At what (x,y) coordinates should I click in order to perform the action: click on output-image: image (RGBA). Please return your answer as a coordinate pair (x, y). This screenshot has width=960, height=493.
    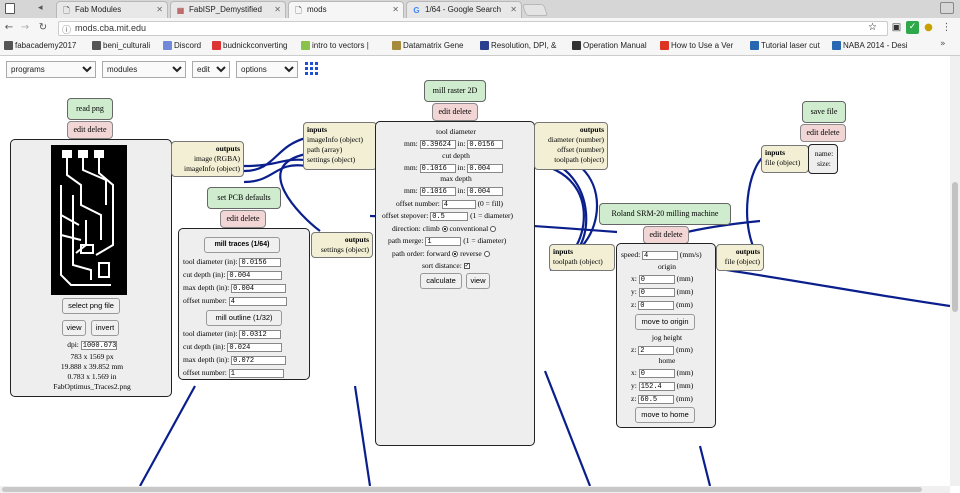
    Looking at the image, I should click on (217, 158).